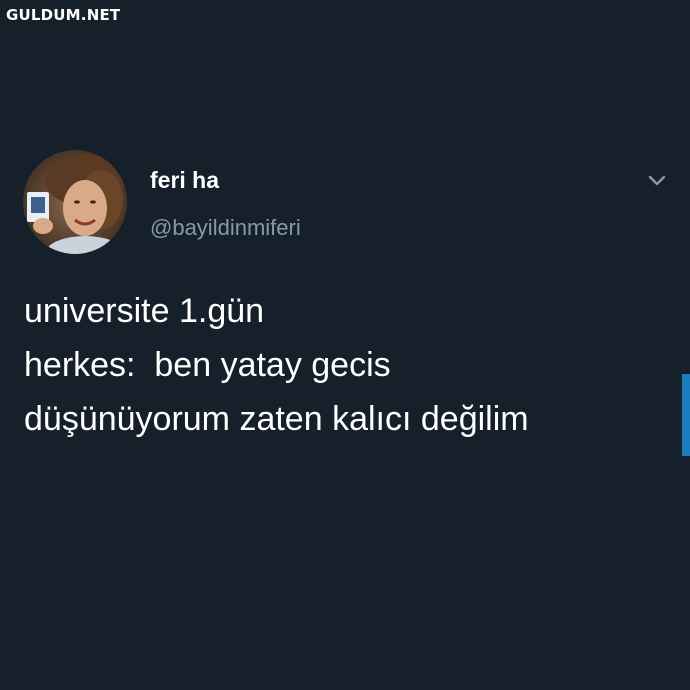 This screenshot has width=690, height=690. Describe the element at coordinates (225, 228) in the screenshot. I see `author-handle: @bayildinmiferi` at that location.